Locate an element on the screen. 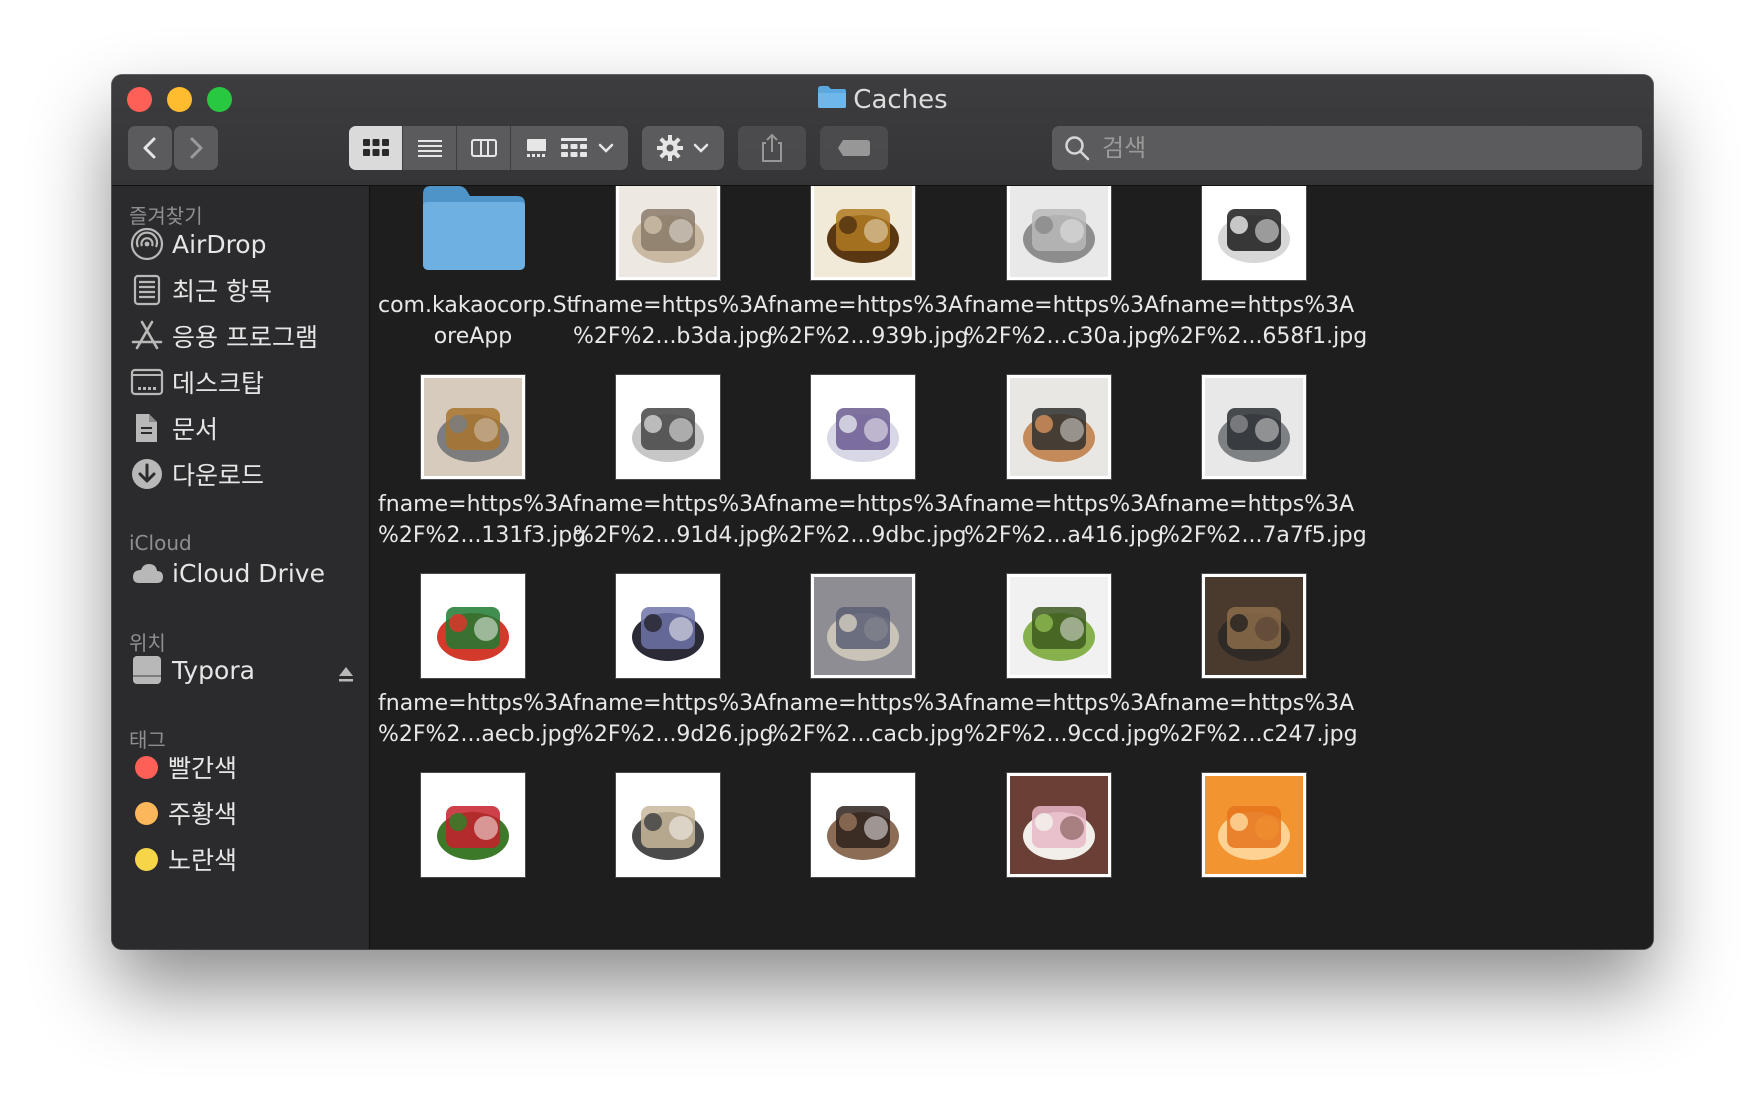 This screenshot has height=1096, width=1764. sidebar-item-label: AirDrop is located at coordinates (219, 244).